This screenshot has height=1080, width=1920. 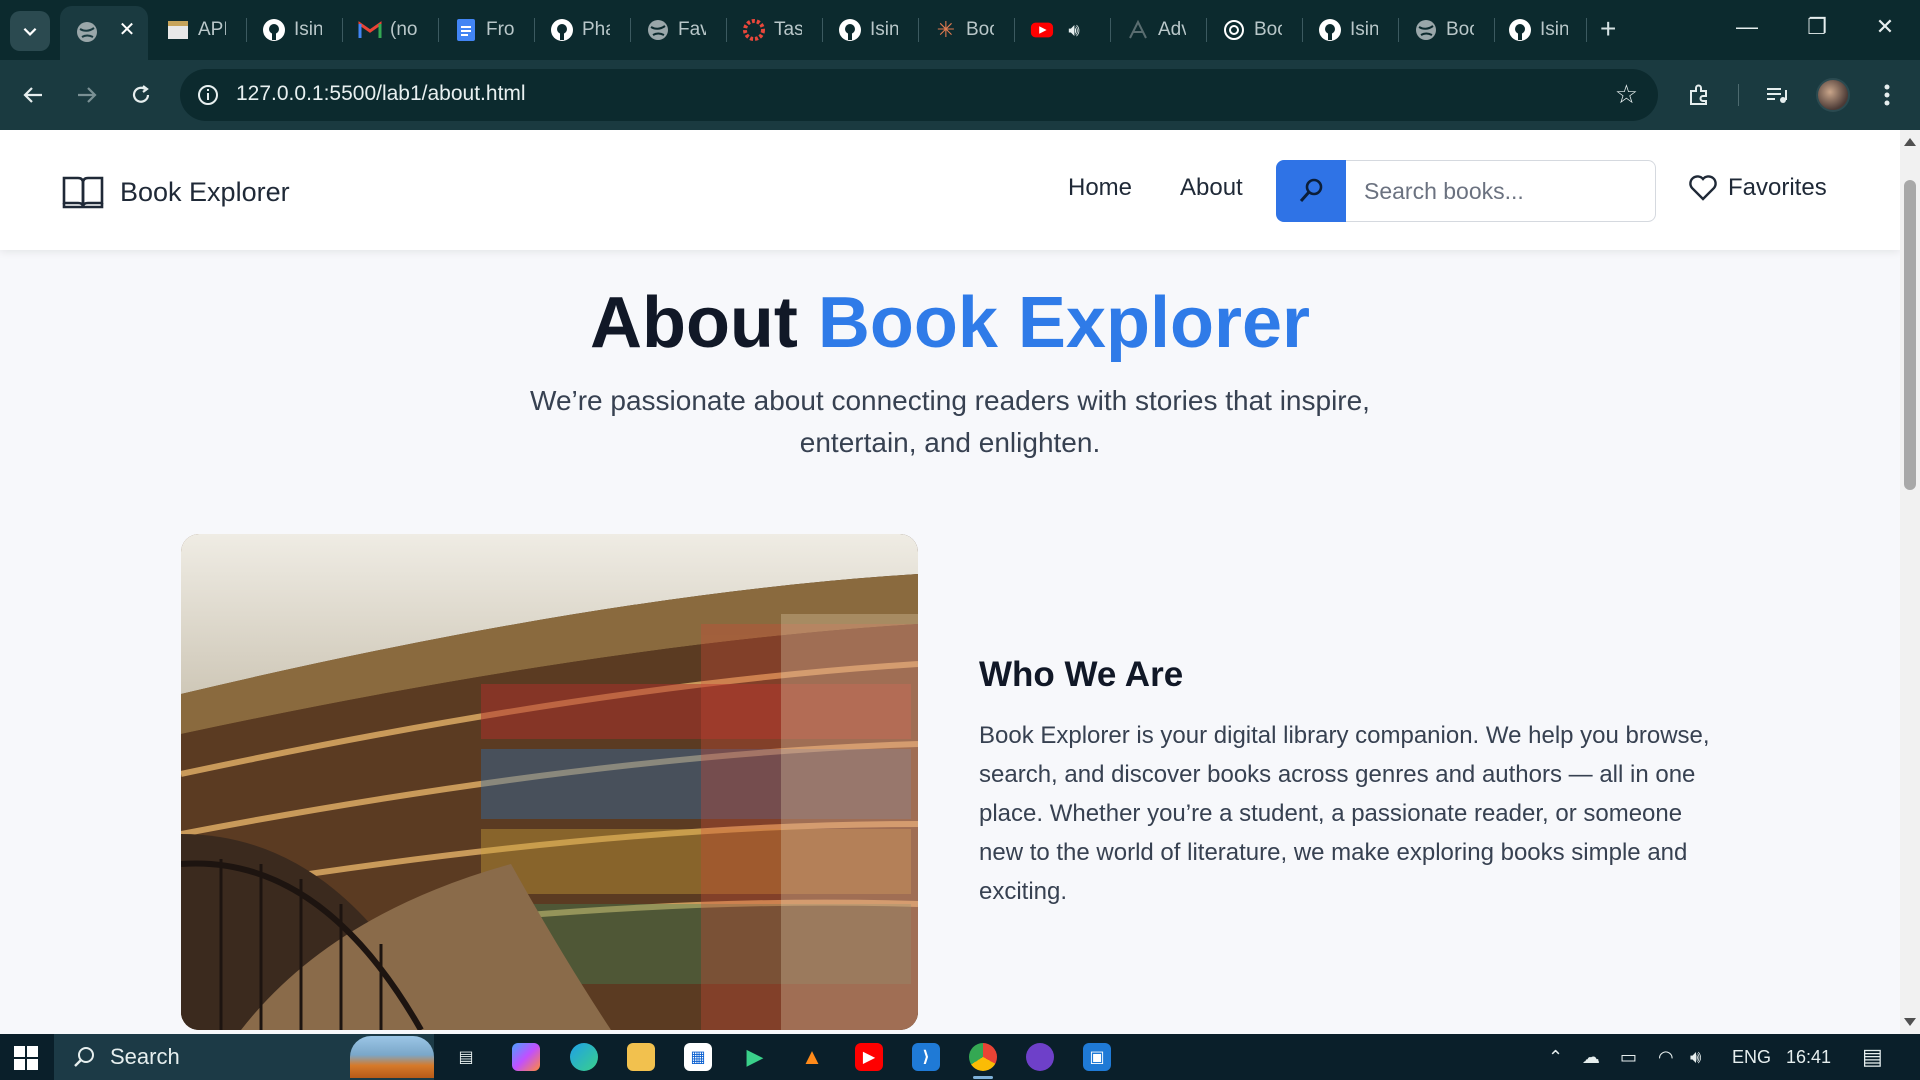 I want to click on restore-button: ❐, so click(x=1817, y=27).